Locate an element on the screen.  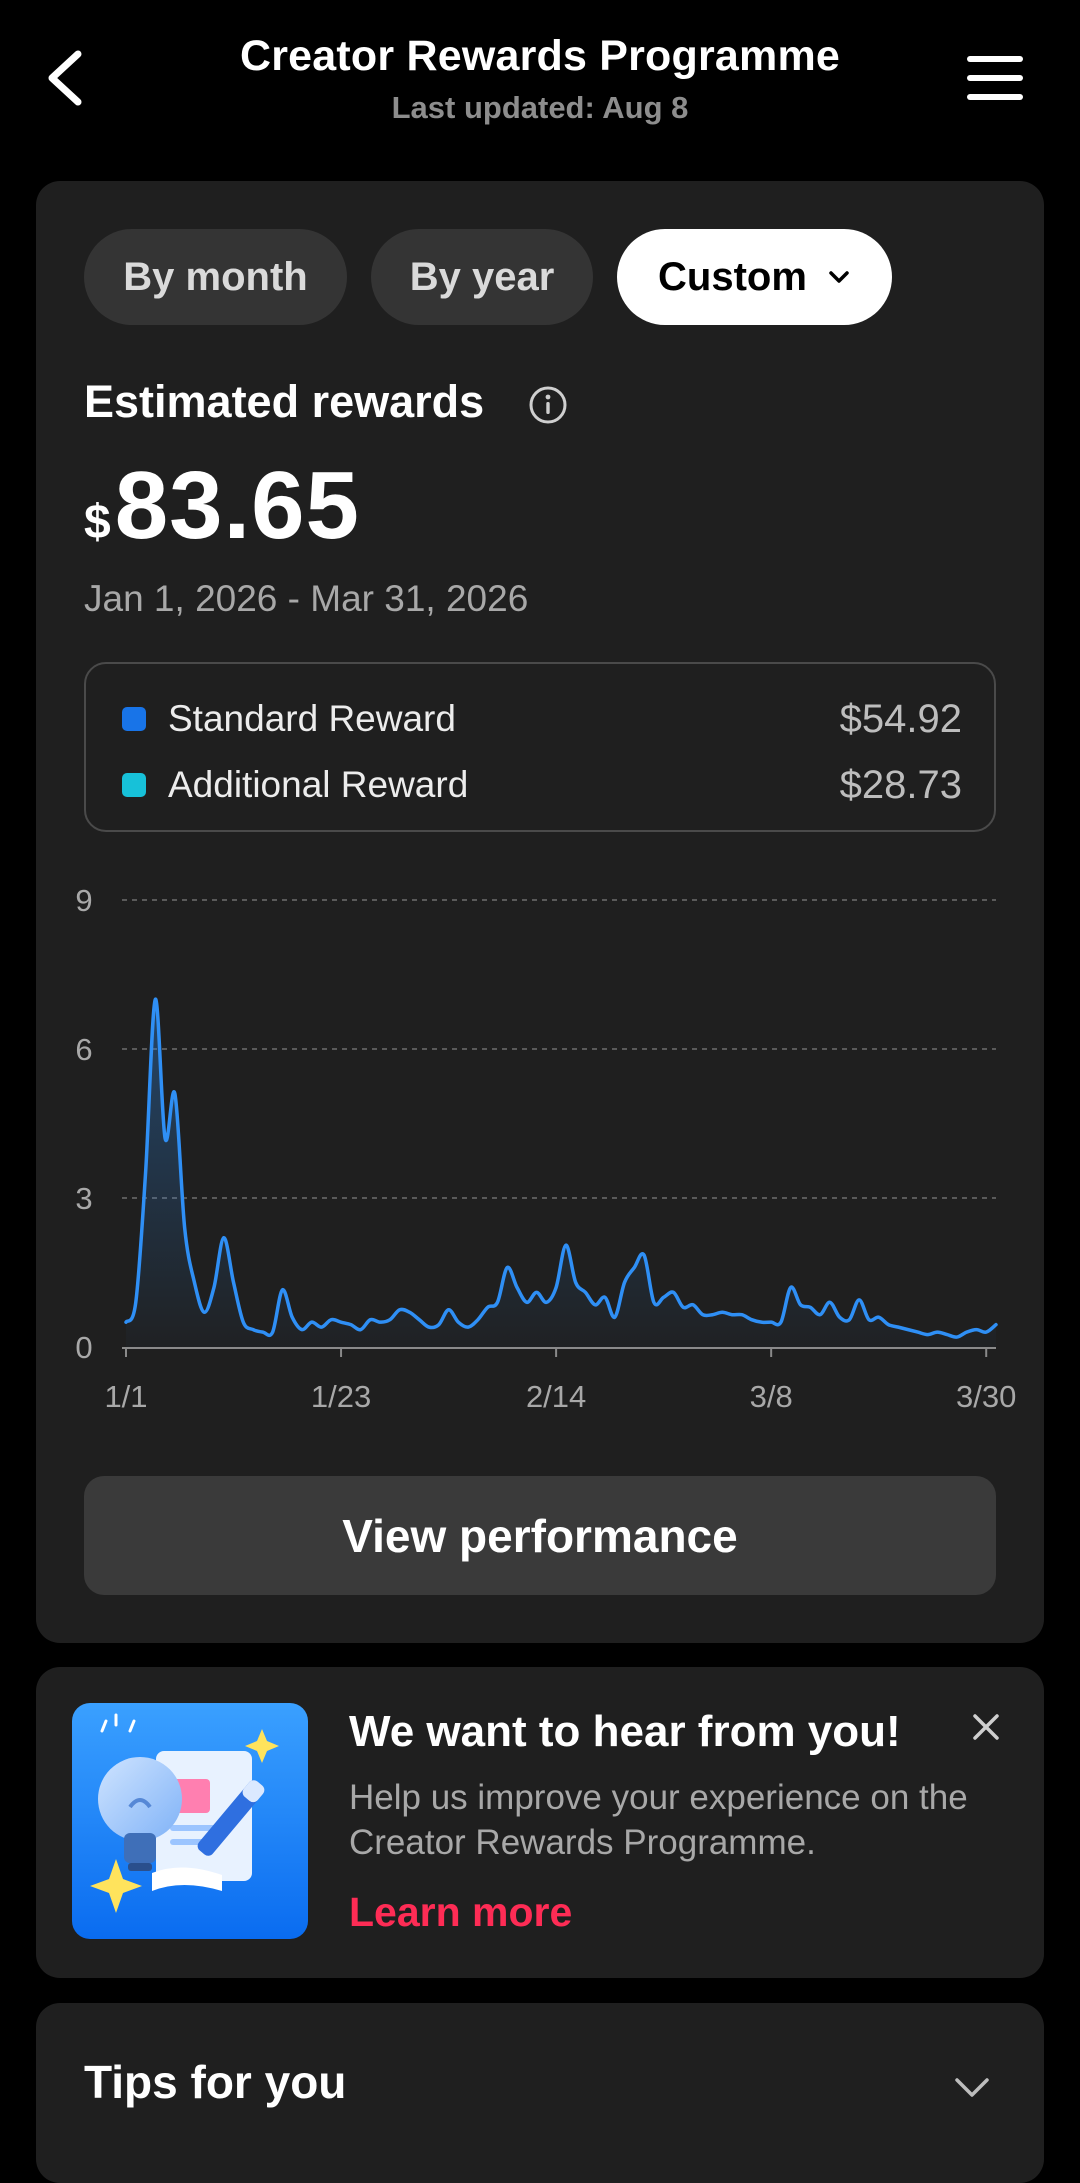
y-tick-label: 0 is located at coordinates (83, 1347).